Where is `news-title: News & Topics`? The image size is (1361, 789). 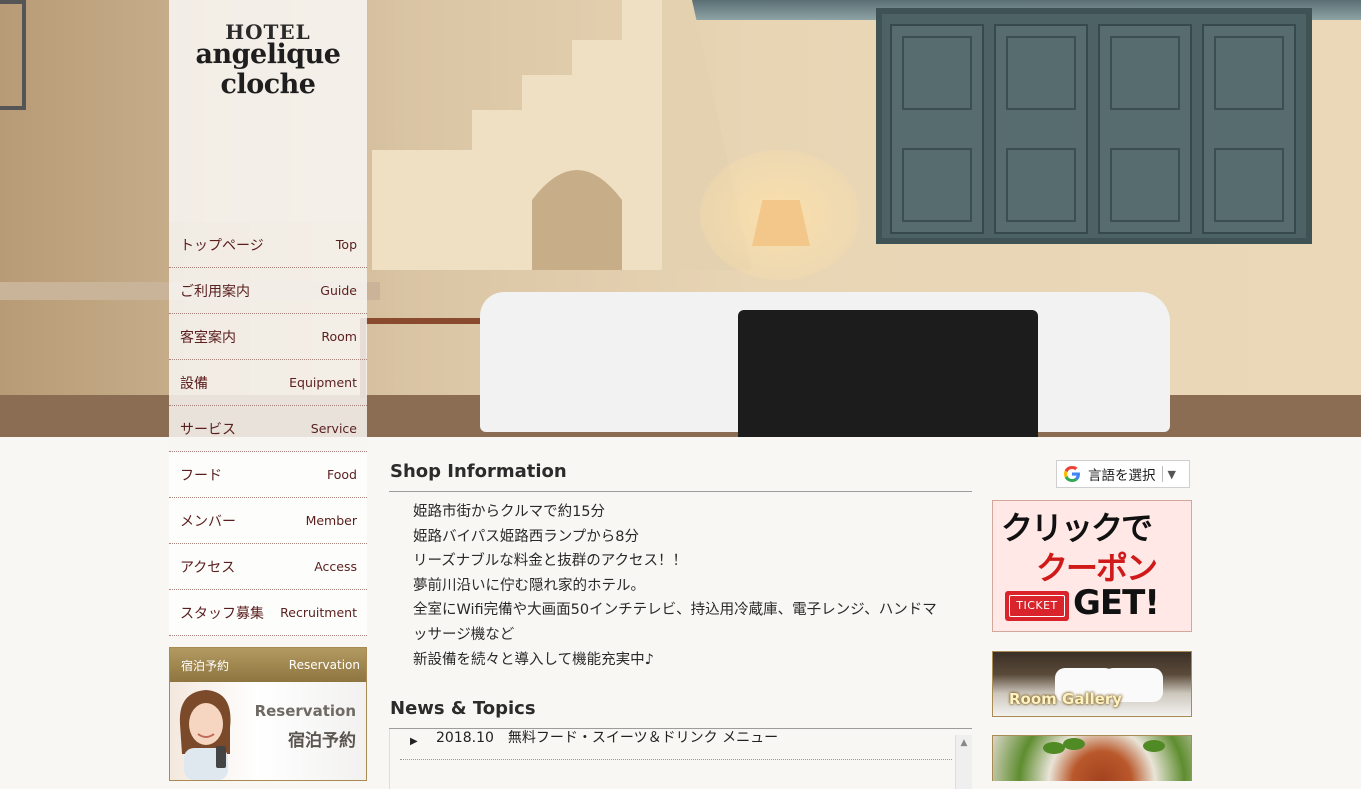
news-title: News & Topics is located at coordinates (680, 701).